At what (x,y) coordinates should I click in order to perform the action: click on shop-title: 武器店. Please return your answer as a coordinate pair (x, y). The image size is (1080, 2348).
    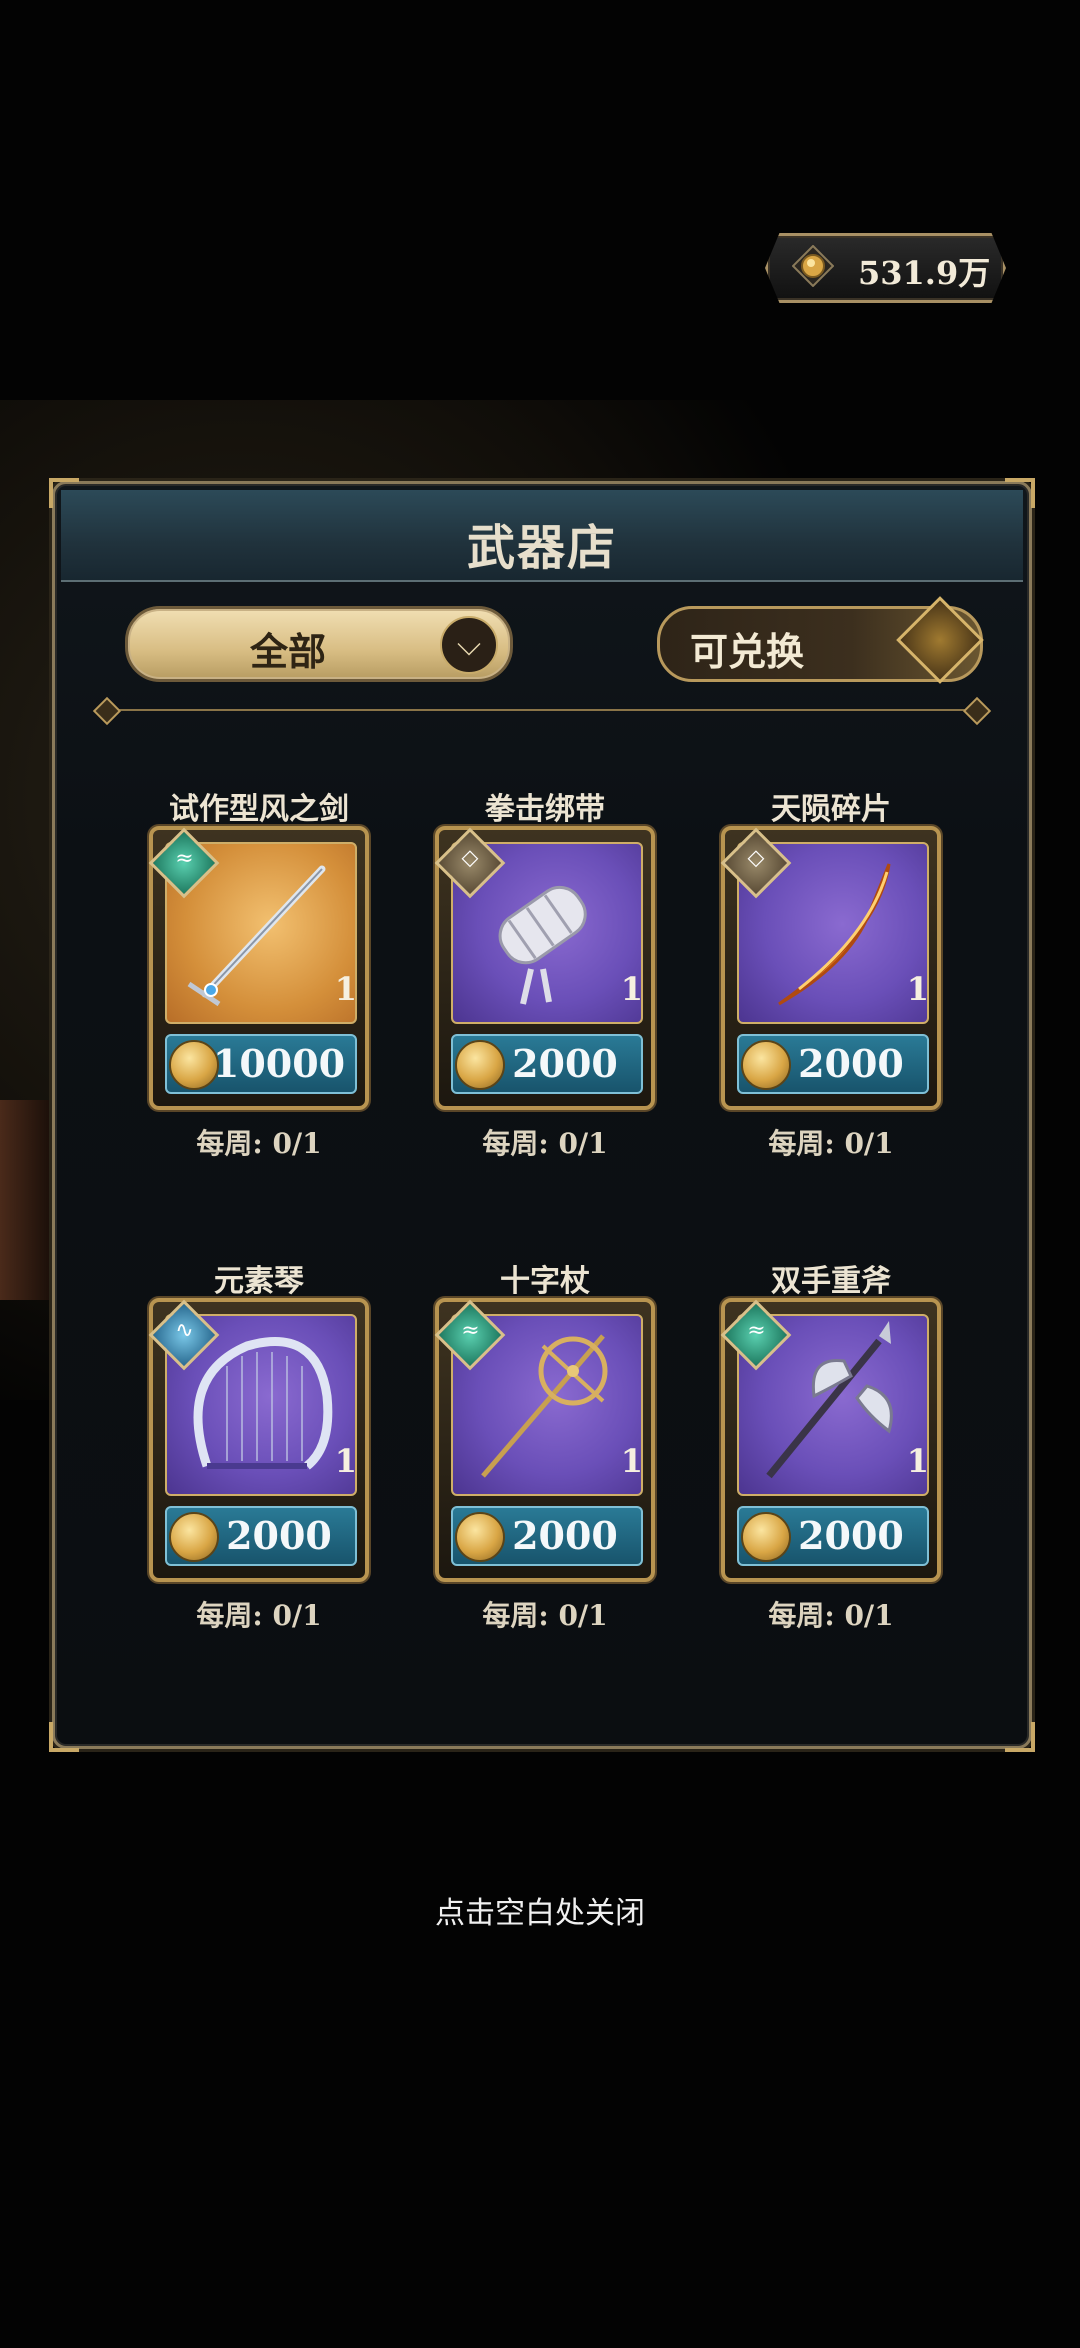
    Looking at the image, I should click on (541, 548).